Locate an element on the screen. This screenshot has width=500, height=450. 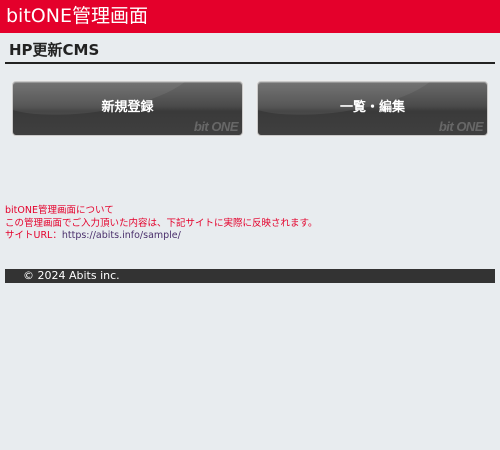
copyright-text: © 2024 Abits inc. is located at coordinates (71, 275).